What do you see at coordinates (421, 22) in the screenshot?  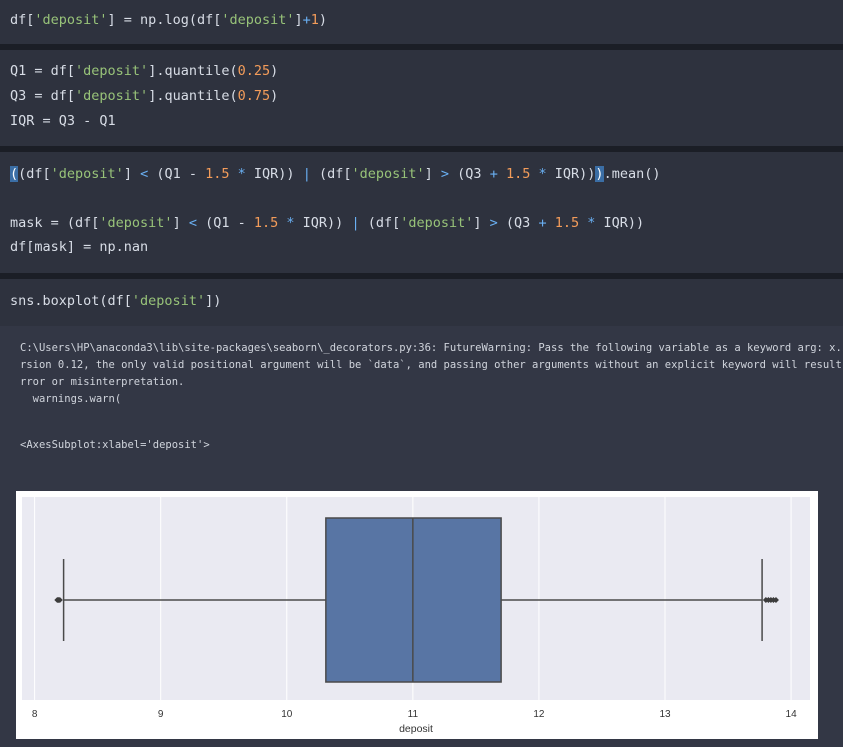 I see `code-cell-1: df['deposit'] = np.log(df['deposit']+1)` at bounding box center [421, 22].